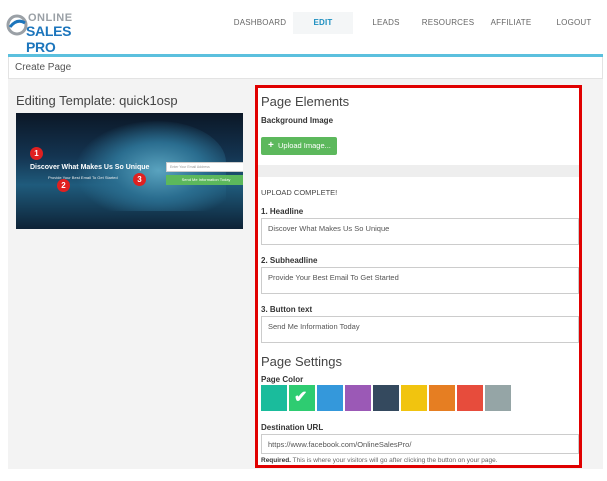 This screenshot has width=607, height=481. Describe the element at coordinates (420, 329) in the screenshot. I see `button-text-input: Send Me Information Today` at that location.